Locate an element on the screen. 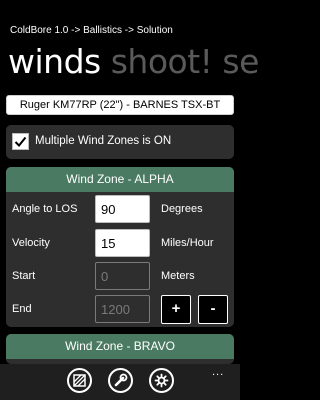 The height and width of the screenshot is (400, 320). angle-input is located at coordinates (122, 209).